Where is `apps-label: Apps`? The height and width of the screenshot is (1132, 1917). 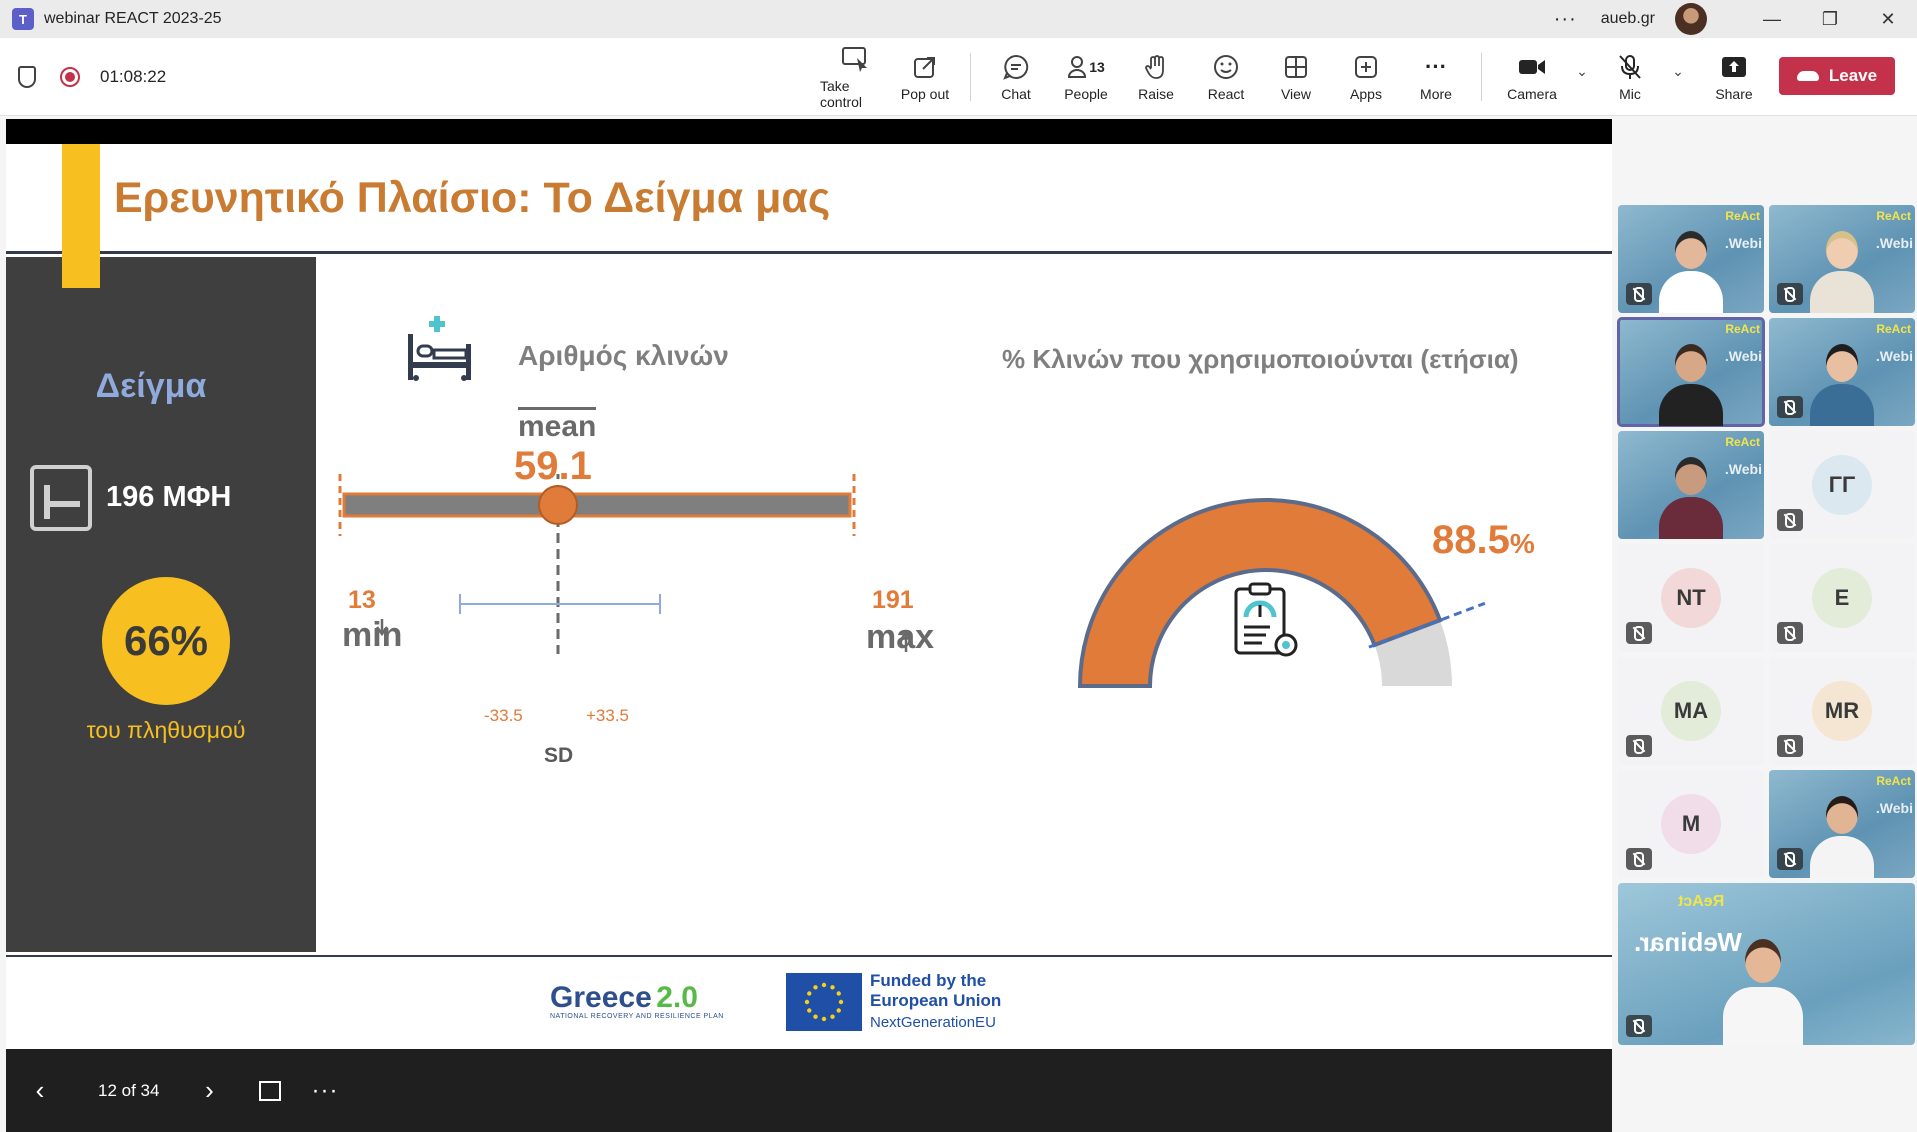
apps-label: Apps is located at coordinates (1366, 94).